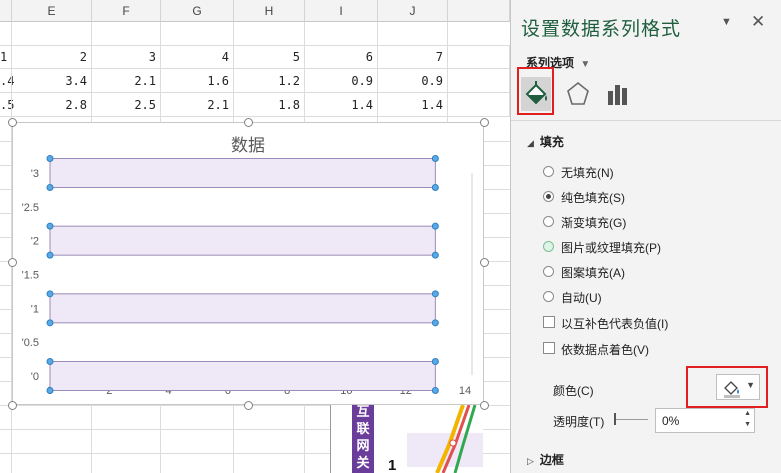 This screenshot has width=781, height=473. Describe the element at coordinates (341, 57) in the screenshot. I see `table-cell: 6` at that location.